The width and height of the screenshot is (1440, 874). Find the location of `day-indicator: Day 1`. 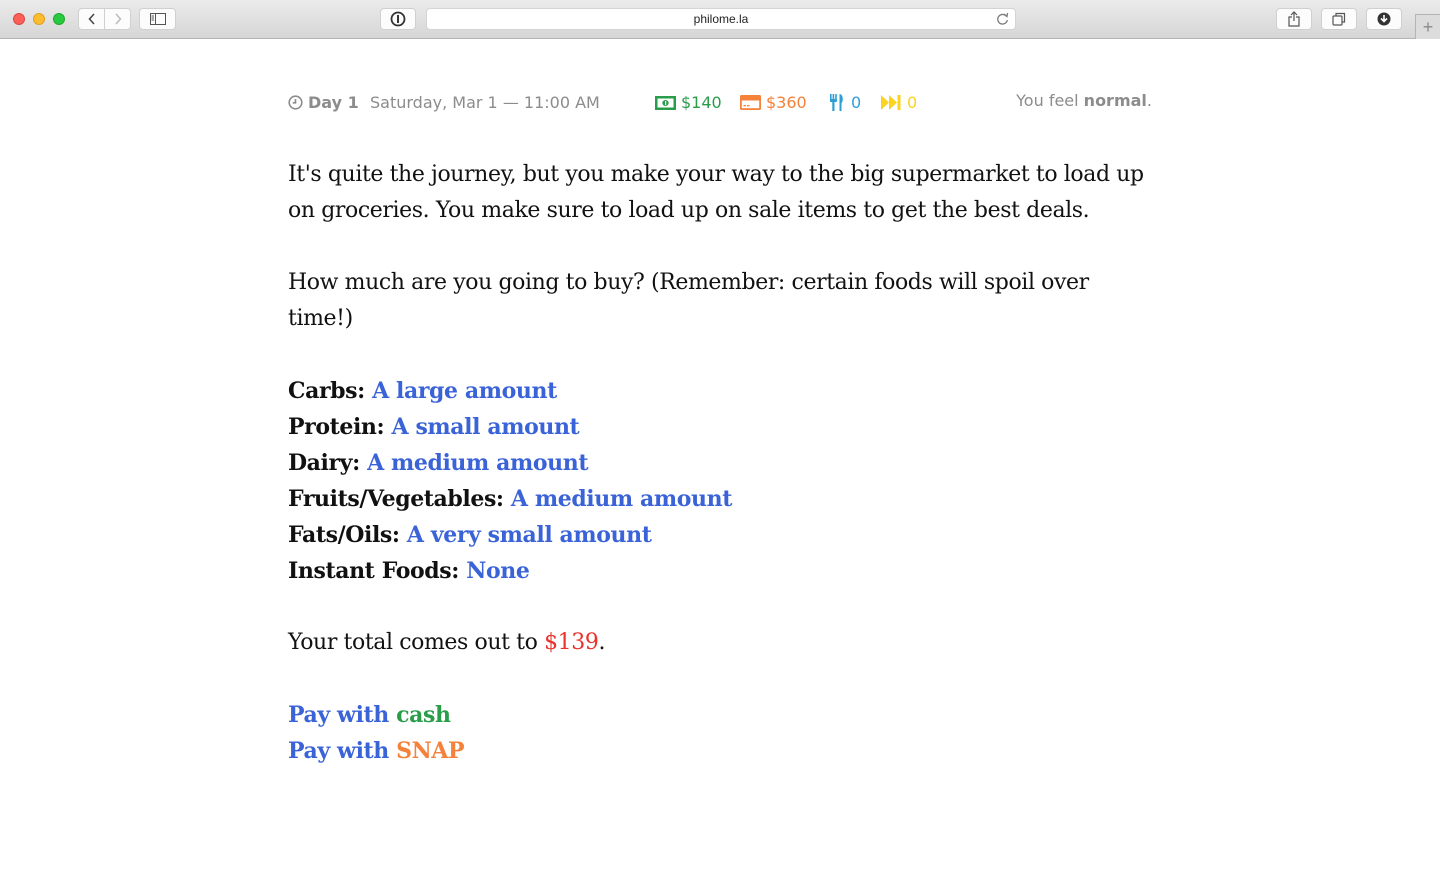

day-indicator: Day 1 is located at coordinates (323, 102).